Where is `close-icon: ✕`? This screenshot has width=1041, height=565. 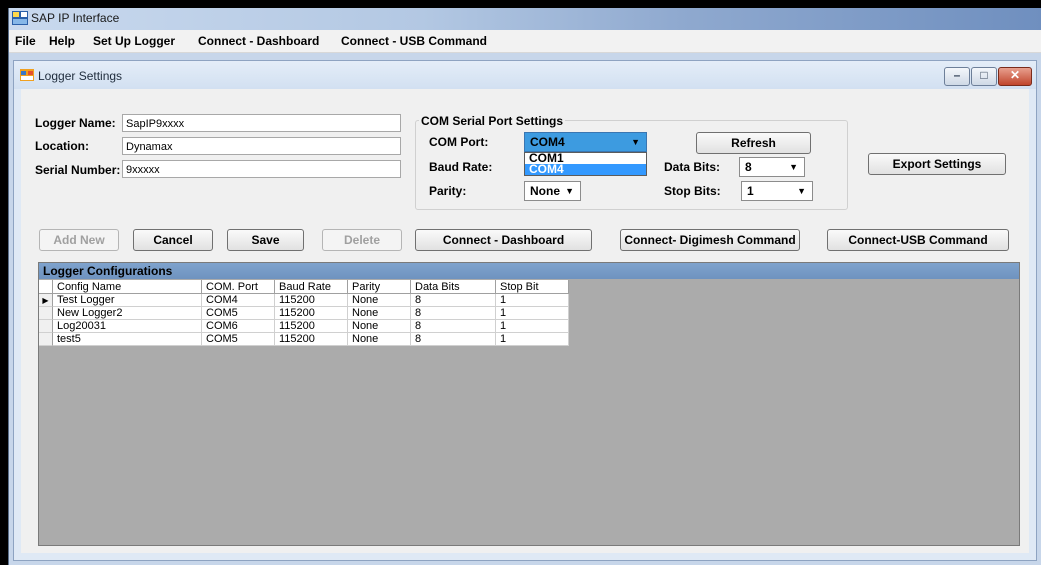
close-icon: ✕ is located at coordinates (1015, 75).